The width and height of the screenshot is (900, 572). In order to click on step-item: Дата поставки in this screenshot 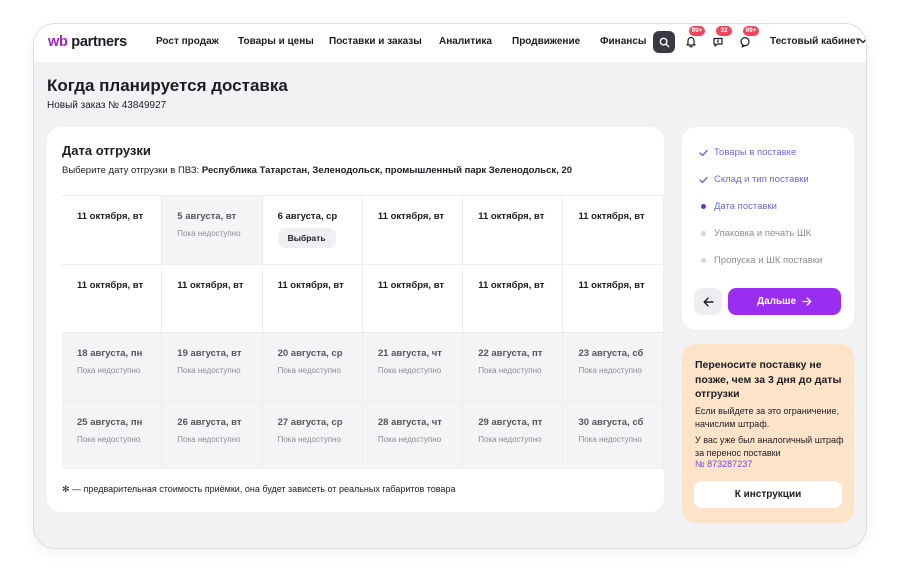, I will do `click(737, 206)`.